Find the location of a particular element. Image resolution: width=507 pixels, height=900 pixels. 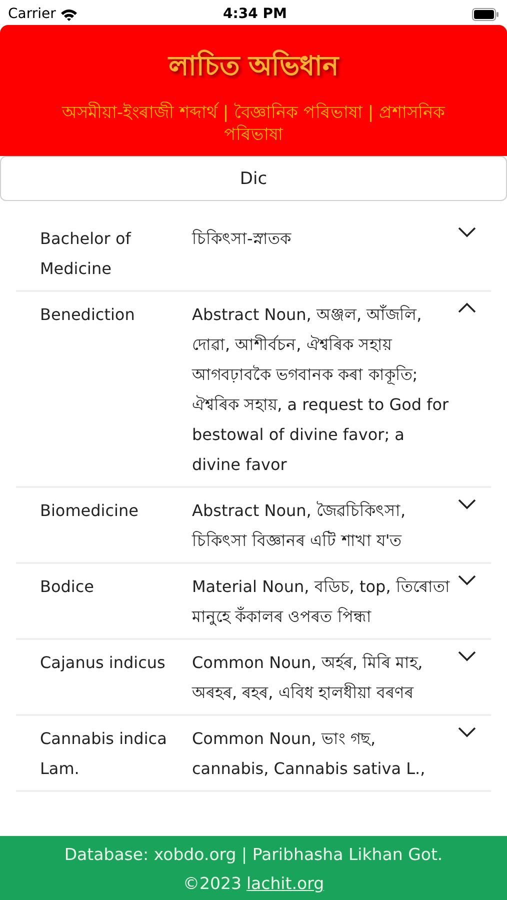

entry-term: Bachelor of Medicine is located at coordinates (86, 254).